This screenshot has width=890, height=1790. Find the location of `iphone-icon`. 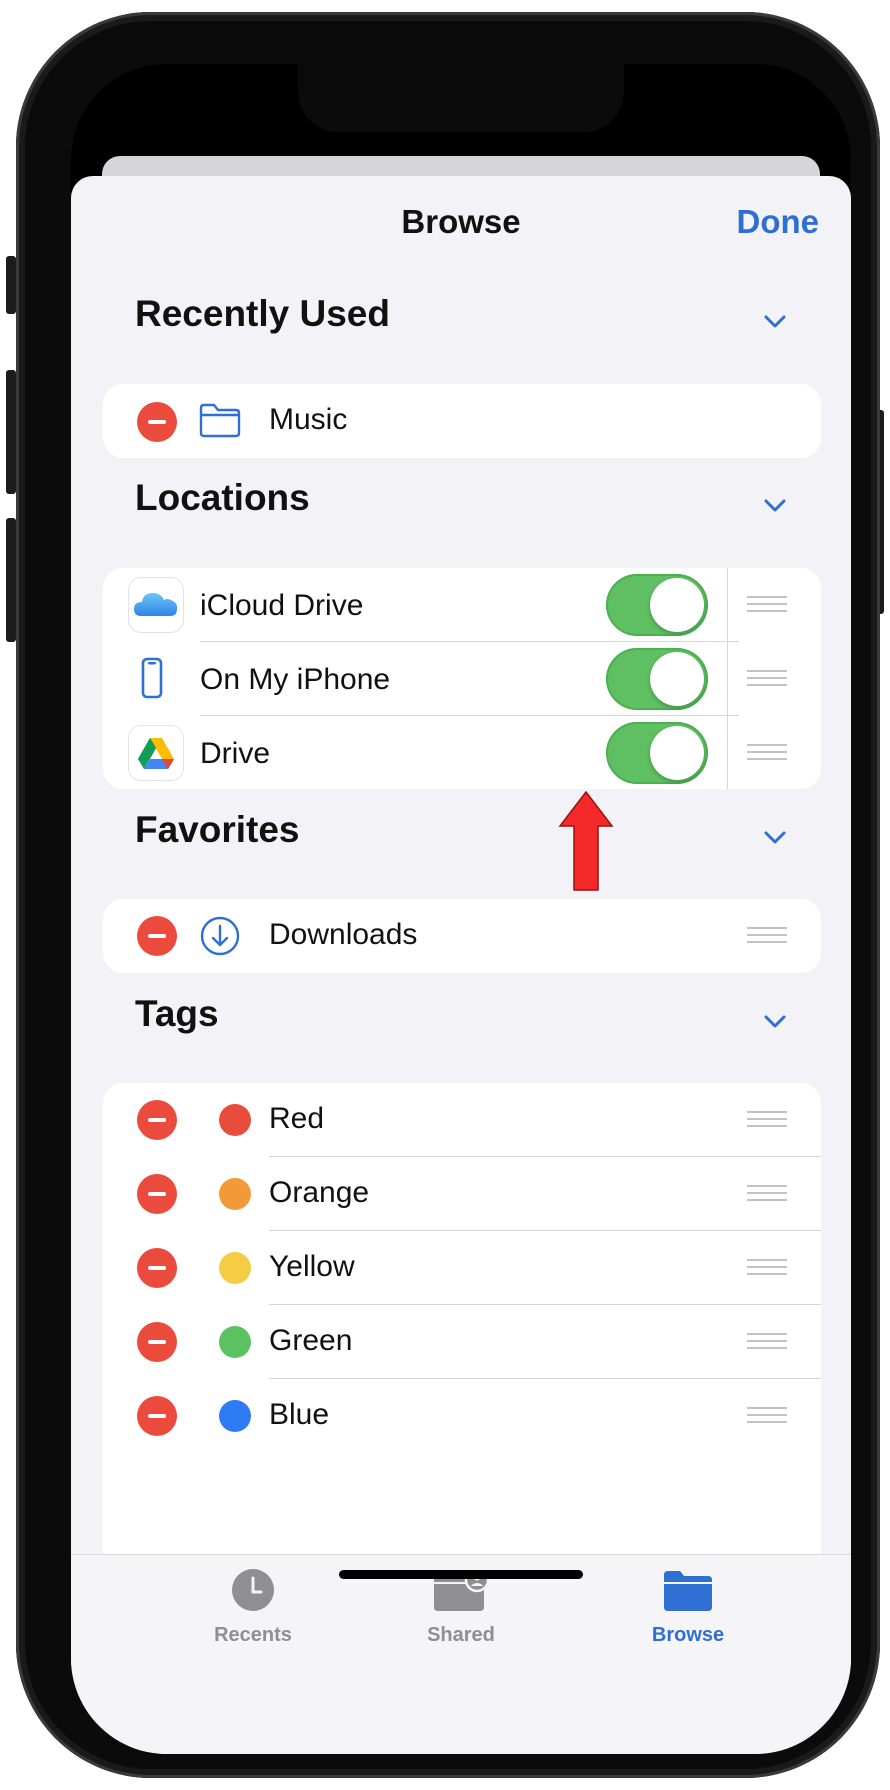

iphone-icon is located at coordinates (152, 678).